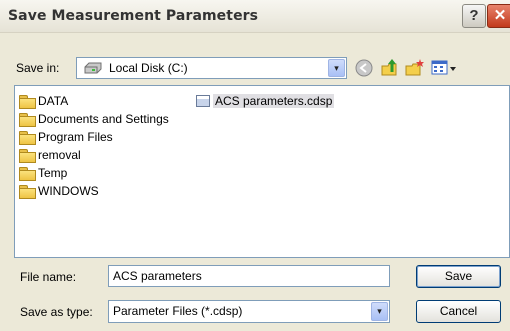 The image size is (510, 331). I want to click on save-in-label: Save in:, so click(38, 68).